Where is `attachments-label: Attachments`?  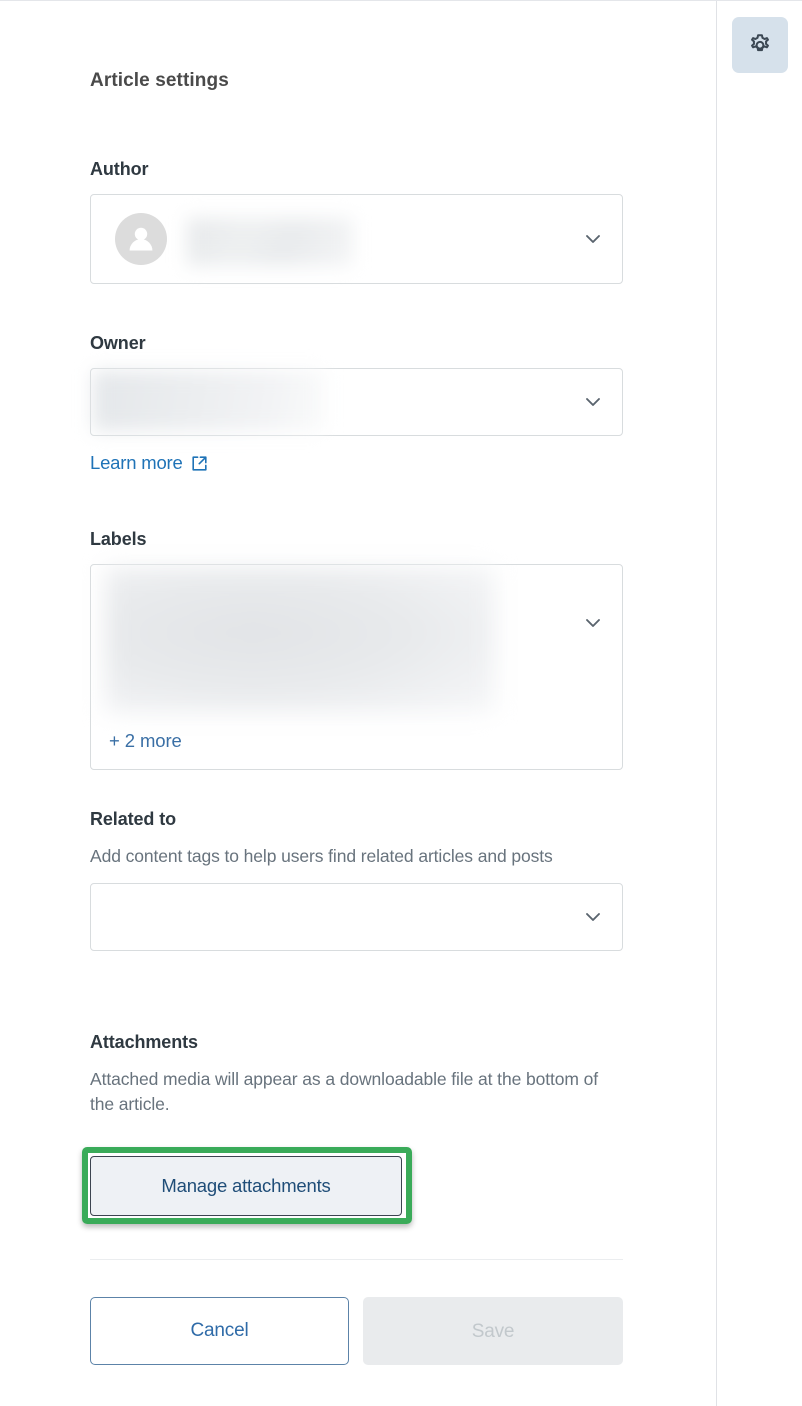
attachments-label: Attachments is located at coordinates (144, 1042).